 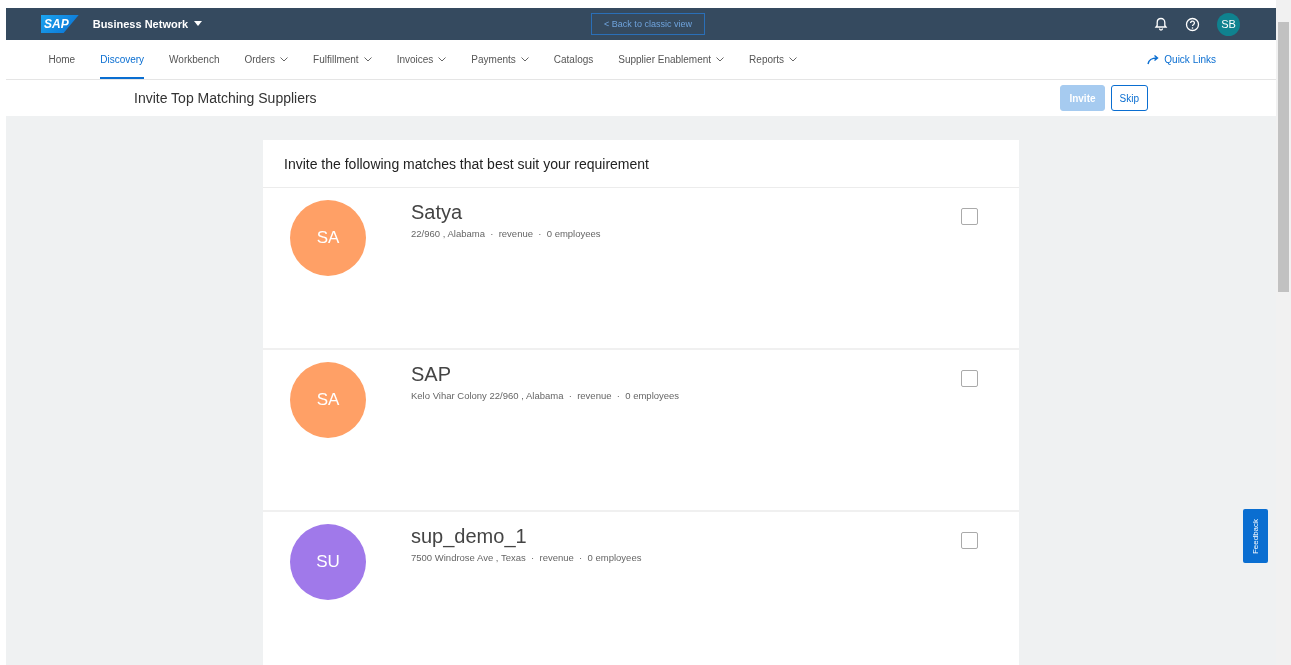 What do you see at coordinates (506, 233) in the screenshot?
I see `supplier-details: 22/960 , Alabama · revenue · 0 employees` at bounding box center [506, 233].